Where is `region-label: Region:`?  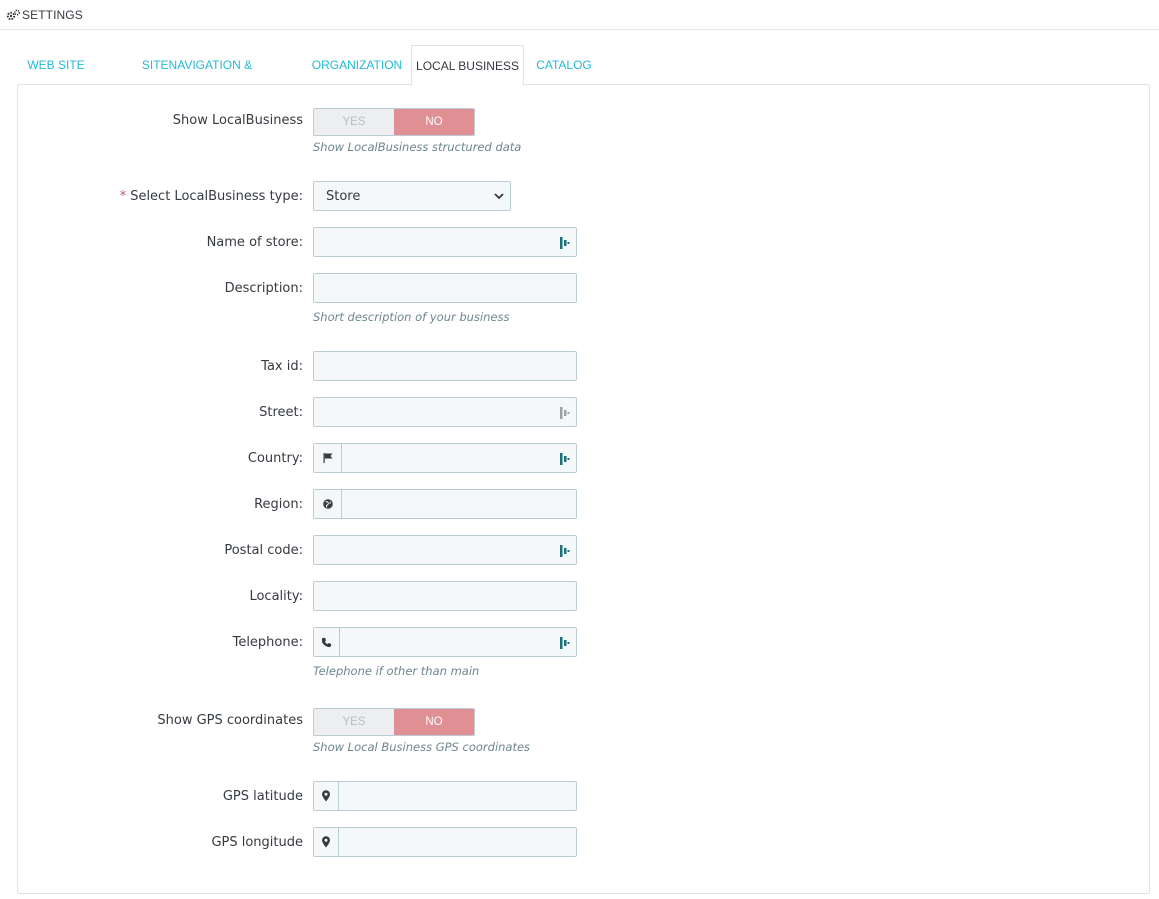
region-label: Region: is located at coordinates (278, 504).